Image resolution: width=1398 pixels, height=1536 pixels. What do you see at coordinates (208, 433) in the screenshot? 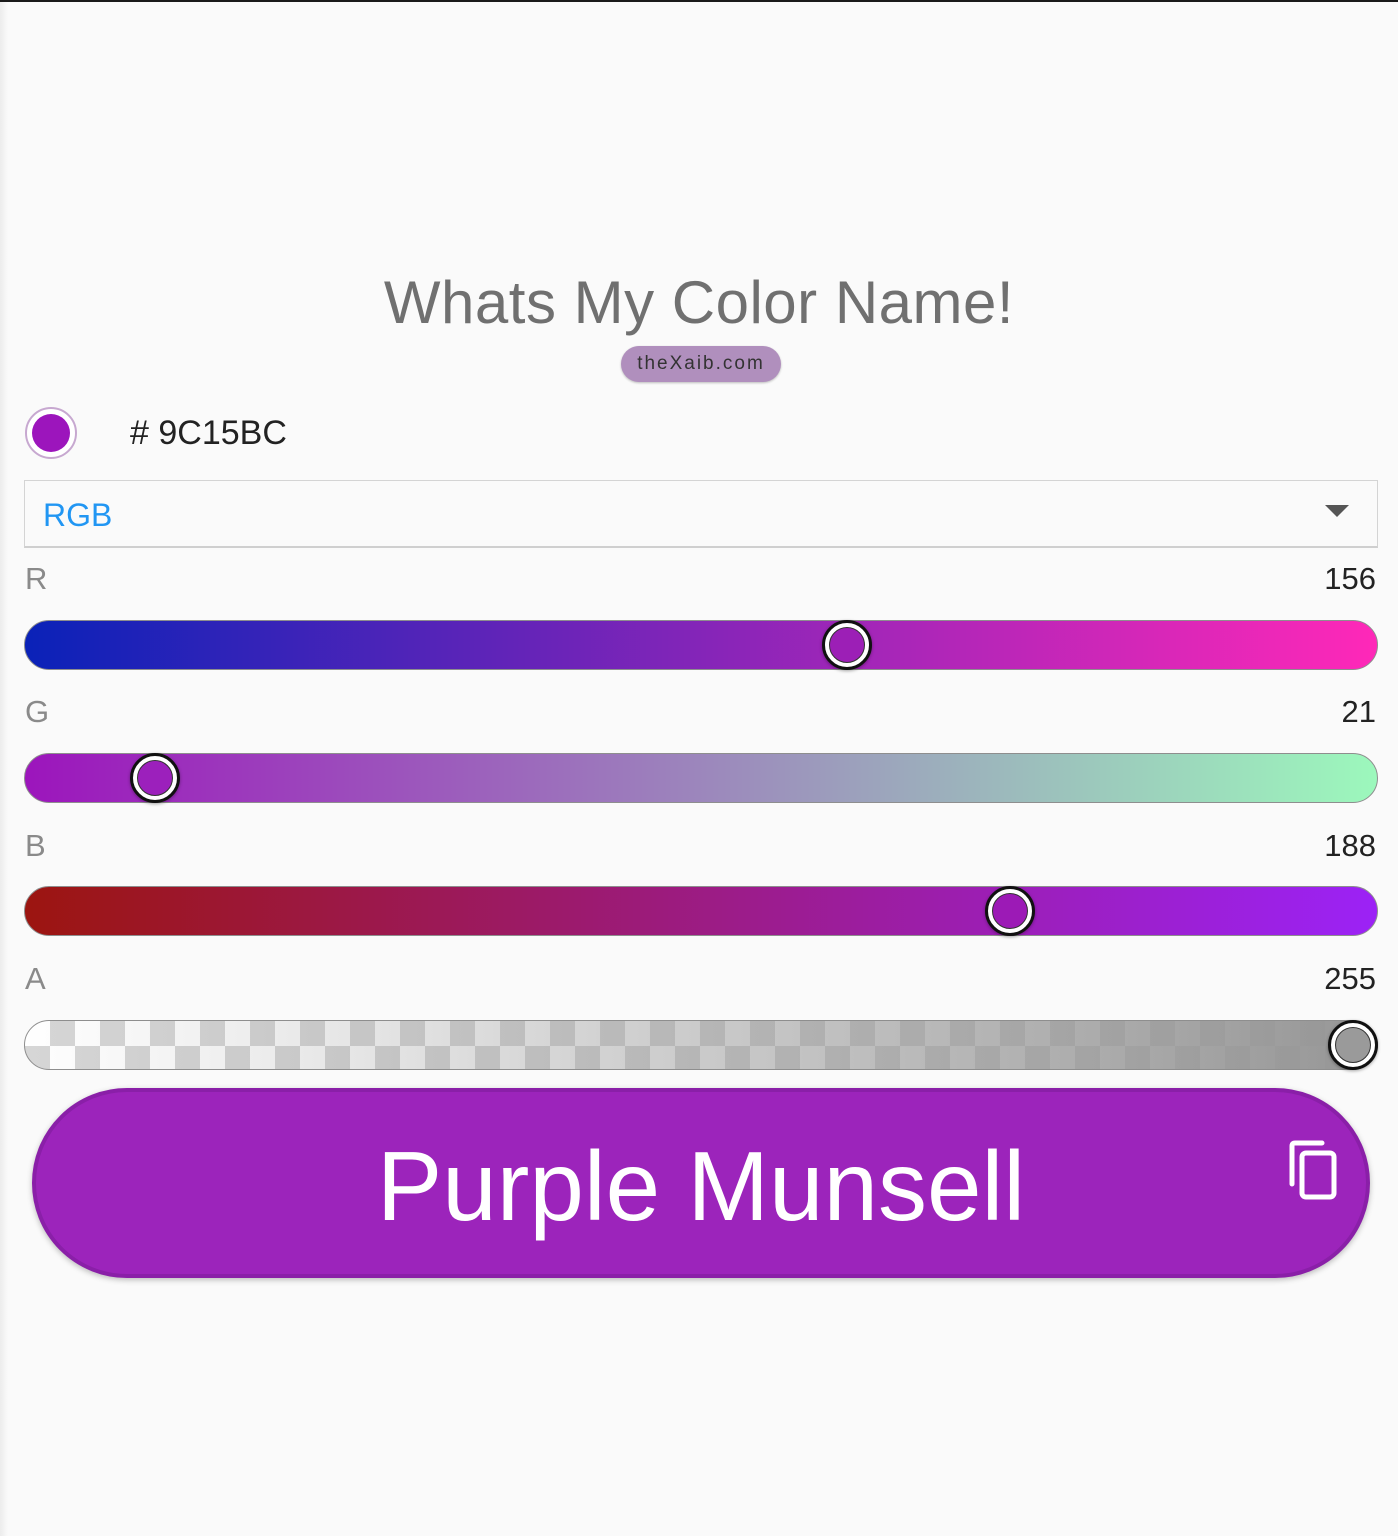
I see `hex-value: # 9C15BC` at bounding box center [208, 433].